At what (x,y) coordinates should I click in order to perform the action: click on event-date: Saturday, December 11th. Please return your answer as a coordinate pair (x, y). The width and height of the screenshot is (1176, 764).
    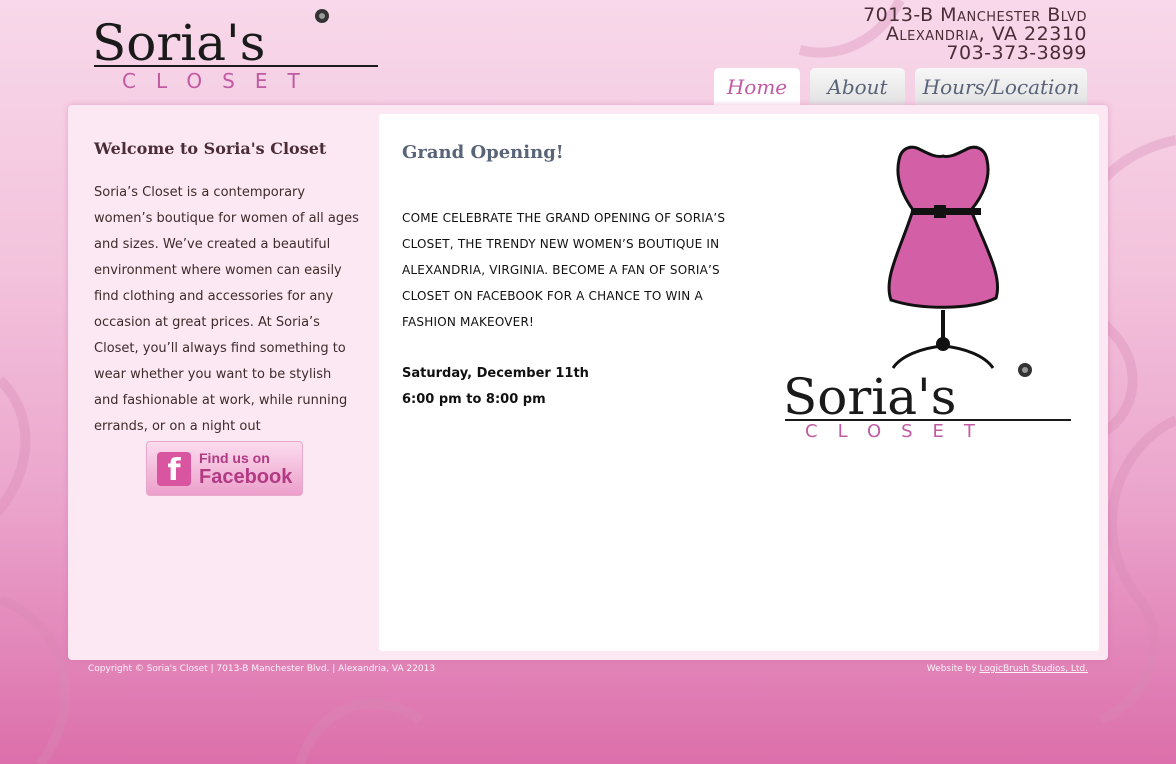
    Looking at the image, I should click on (495, 373).